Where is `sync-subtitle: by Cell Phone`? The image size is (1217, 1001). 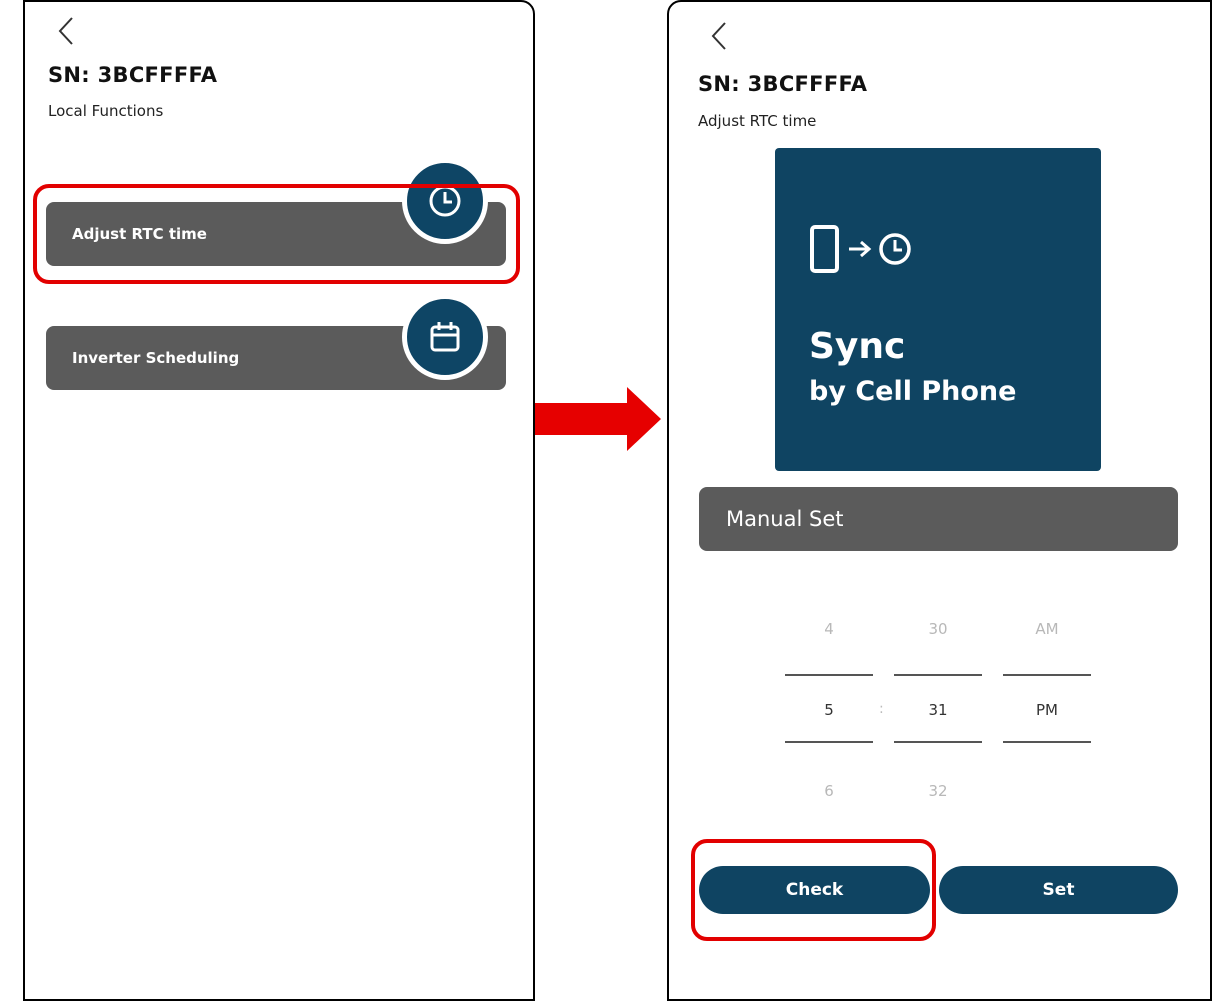 sync-subtitle: by Cell Phone is located at coordinates (913, 391).